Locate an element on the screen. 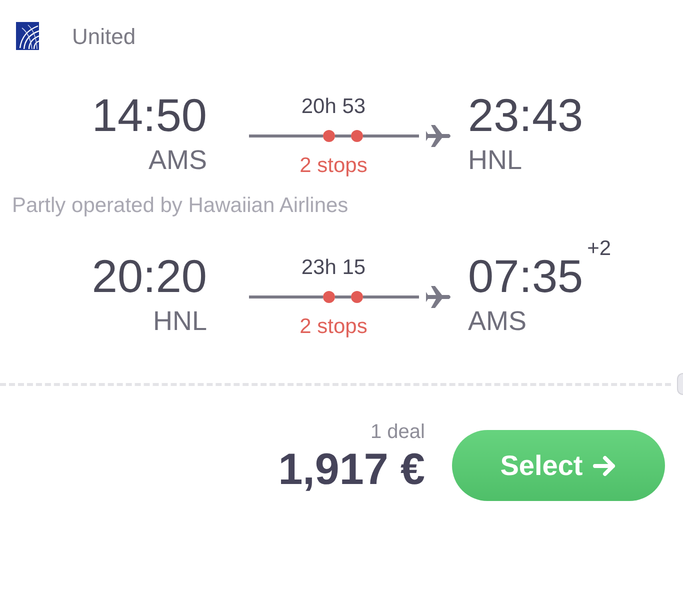 The image size is (683, 592). flight-duration: 23h 15 is located at coordinates (333, 268).